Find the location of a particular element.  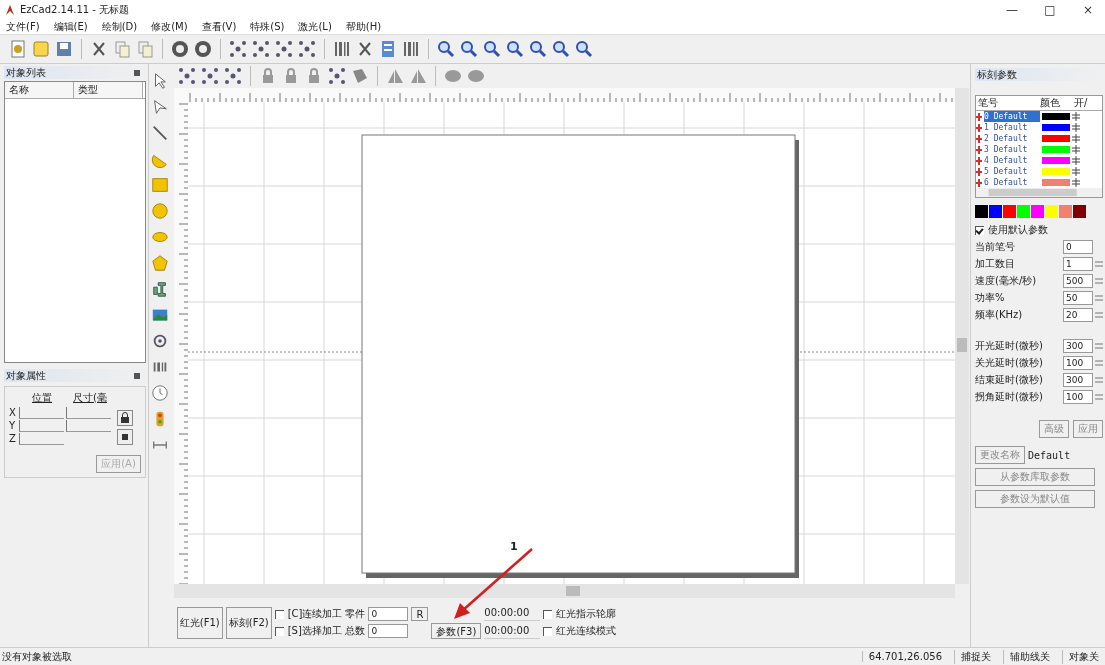

pen-name: 0 Default is located at coordinates (1012, 116).